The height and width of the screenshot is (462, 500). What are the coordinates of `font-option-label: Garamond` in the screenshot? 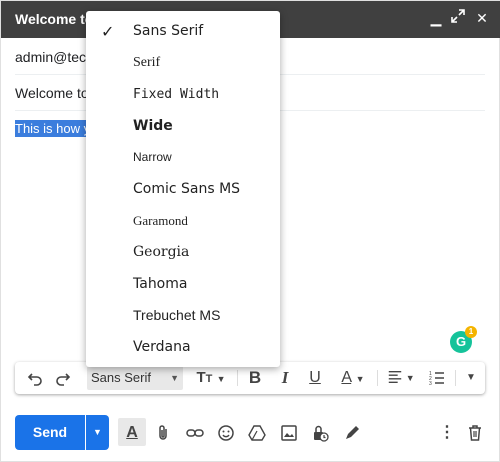 It's located at (160, 220).